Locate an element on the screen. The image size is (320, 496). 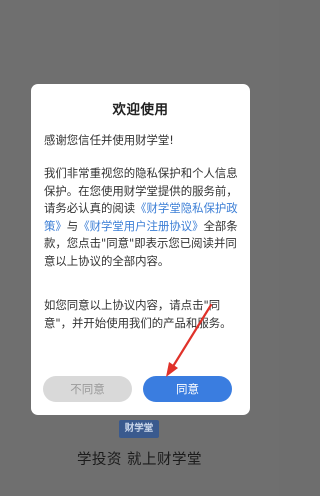
app-tagline: 学投资 就上财学堂 is located at coordinates (139, 460).